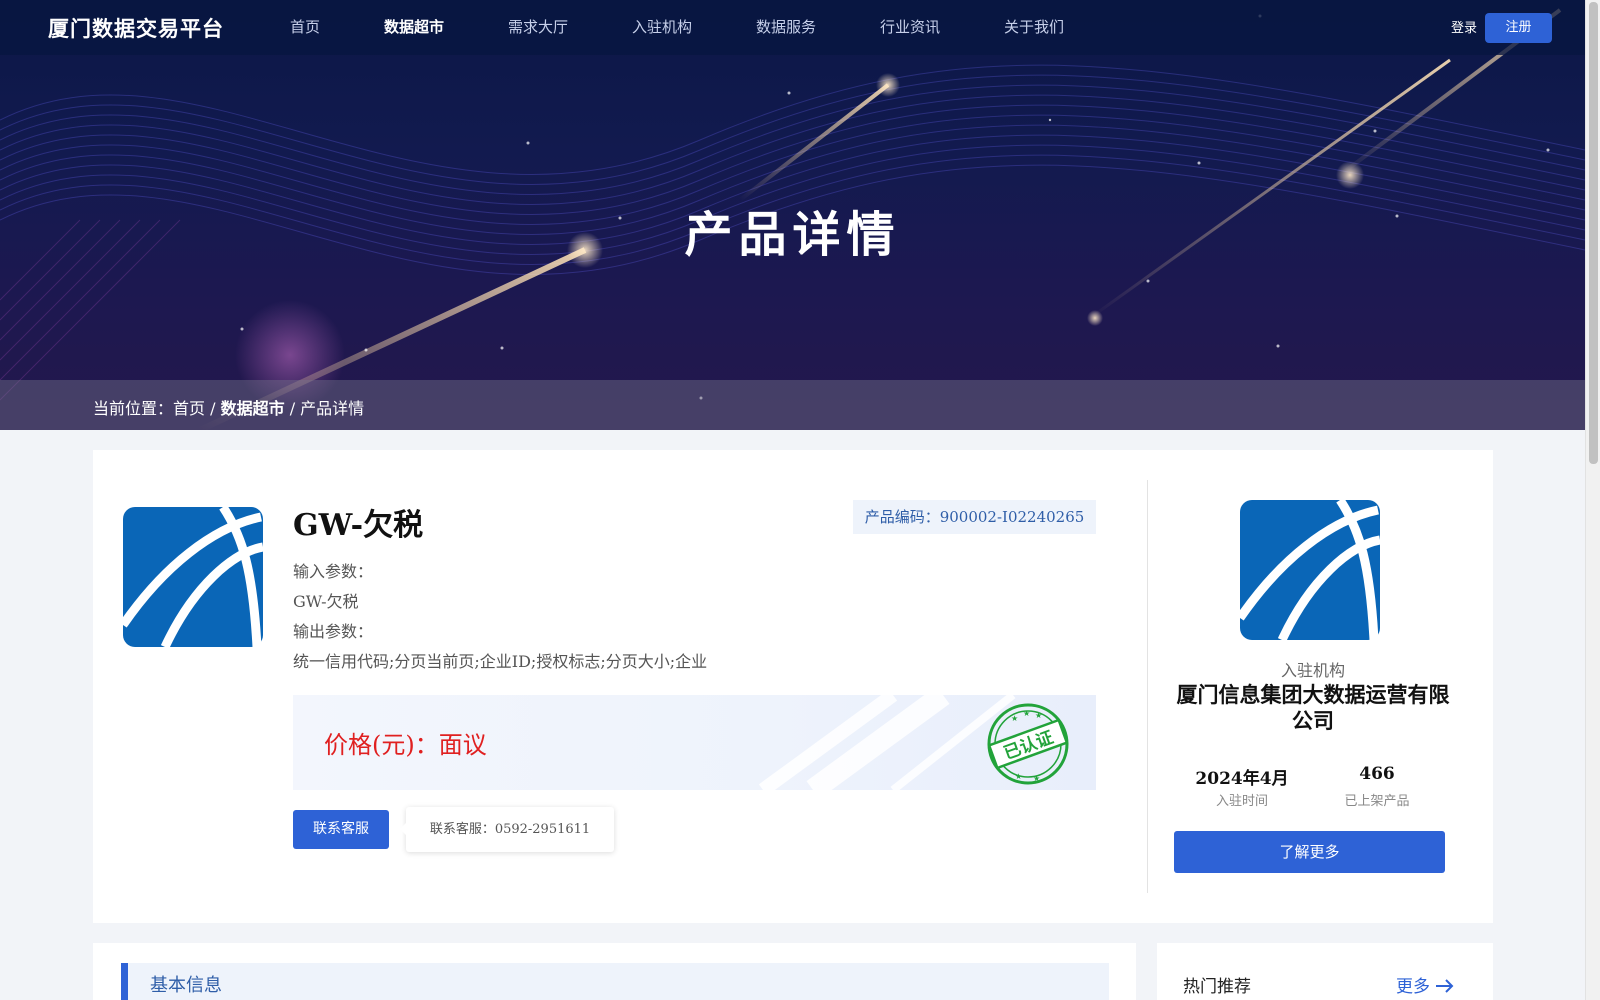 This screenshot has height=1000, width=1600. Describe the element at coordinates (1241, 801) in the screenshot. I see `join-date-label: 入驻时间` at that location.